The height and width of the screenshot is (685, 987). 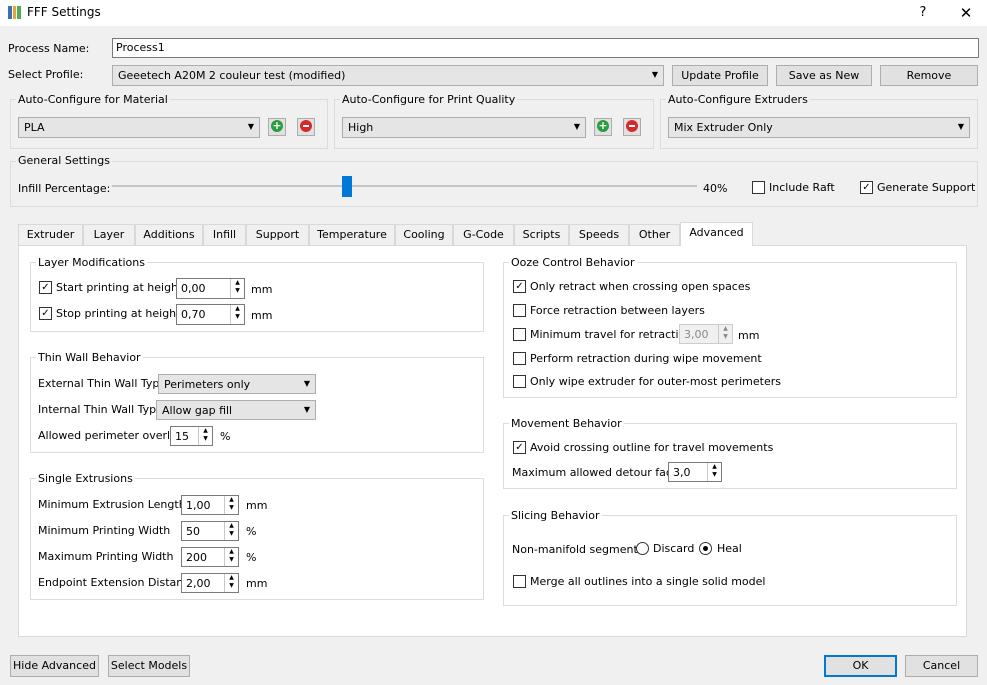 I want to click on stop-printing-checkbox: ✓, so click(x=45, y=313).